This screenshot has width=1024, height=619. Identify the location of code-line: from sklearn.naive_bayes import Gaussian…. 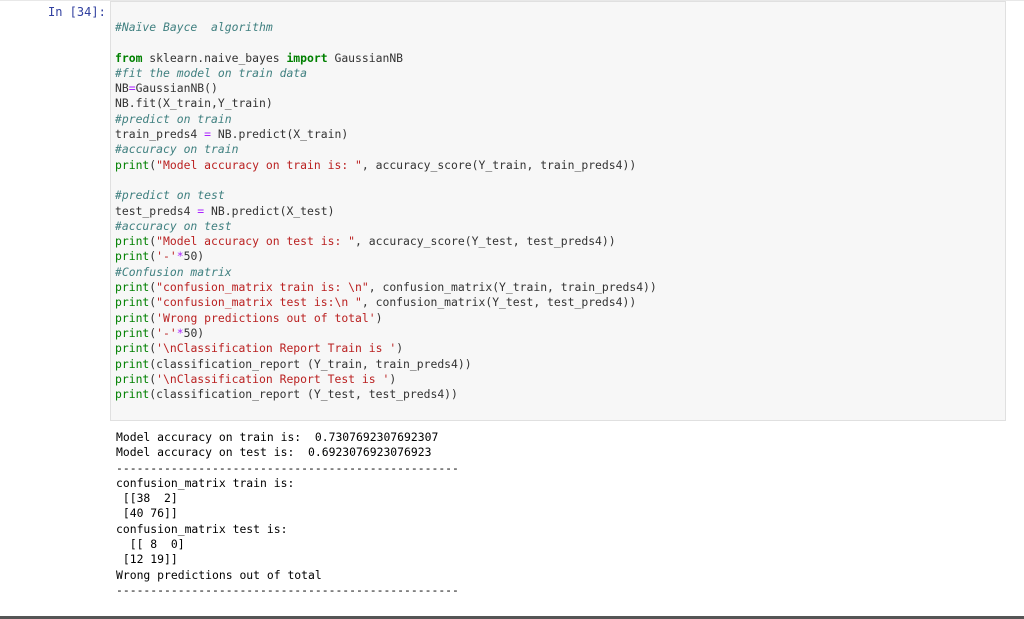
(259, 57).